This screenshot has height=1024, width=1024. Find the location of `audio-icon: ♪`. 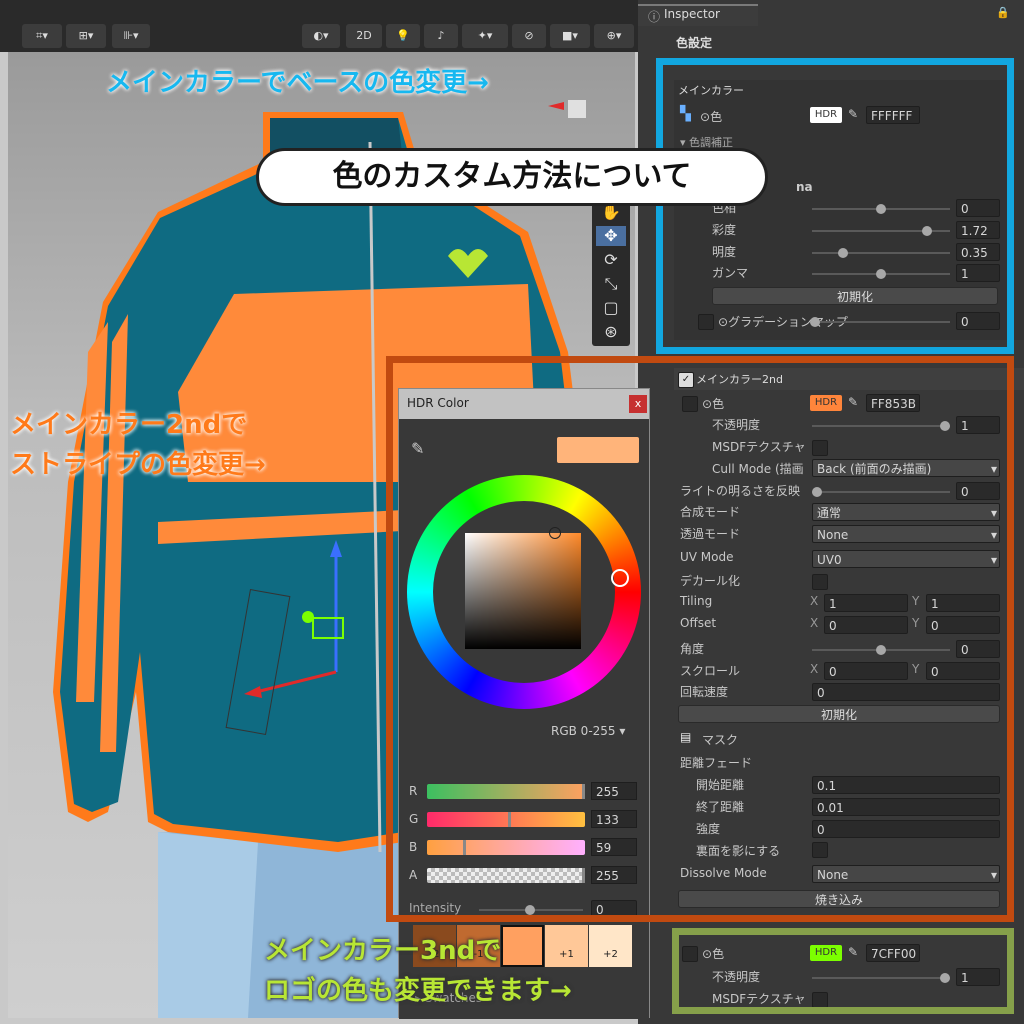

audio-icon: ♪ is located at coordinates (441, 36).